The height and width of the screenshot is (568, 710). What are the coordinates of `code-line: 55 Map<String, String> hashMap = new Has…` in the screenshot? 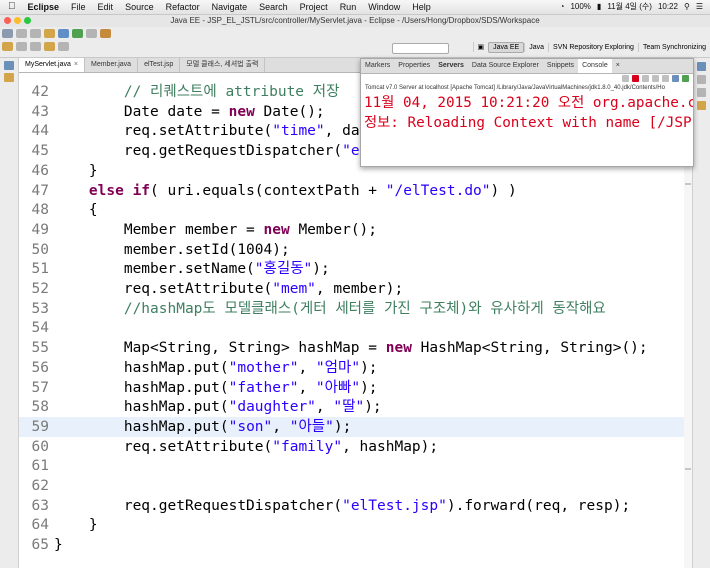 It's located at (355, 348).